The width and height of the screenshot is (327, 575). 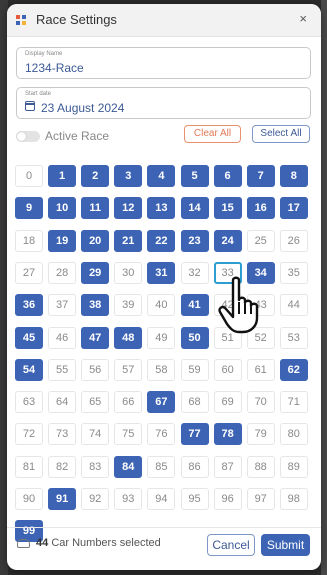 I want to click on car-number-76: 76, so click(x=161, y=434).